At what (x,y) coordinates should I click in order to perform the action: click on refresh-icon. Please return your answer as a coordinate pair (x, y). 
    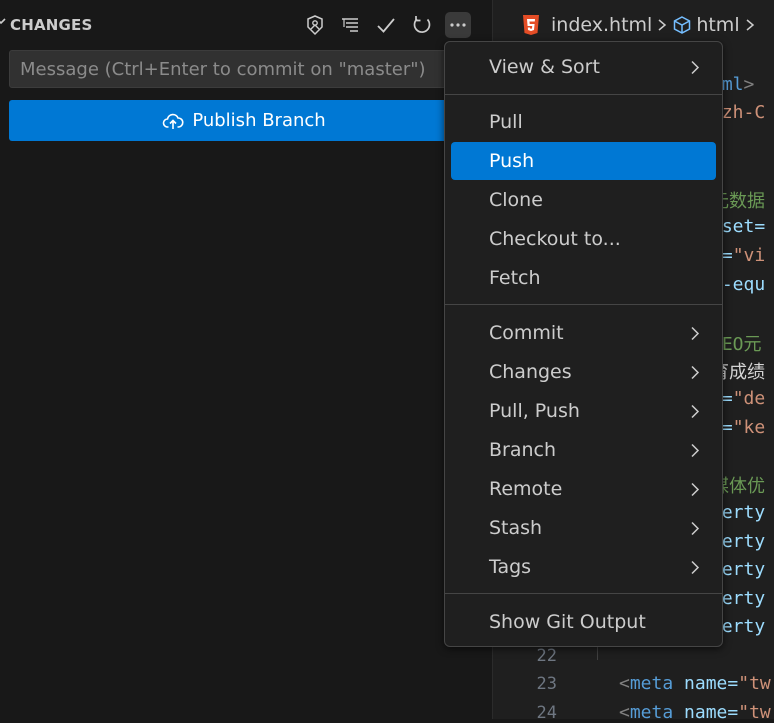
    Looking at the image, I should click on (422, 25).